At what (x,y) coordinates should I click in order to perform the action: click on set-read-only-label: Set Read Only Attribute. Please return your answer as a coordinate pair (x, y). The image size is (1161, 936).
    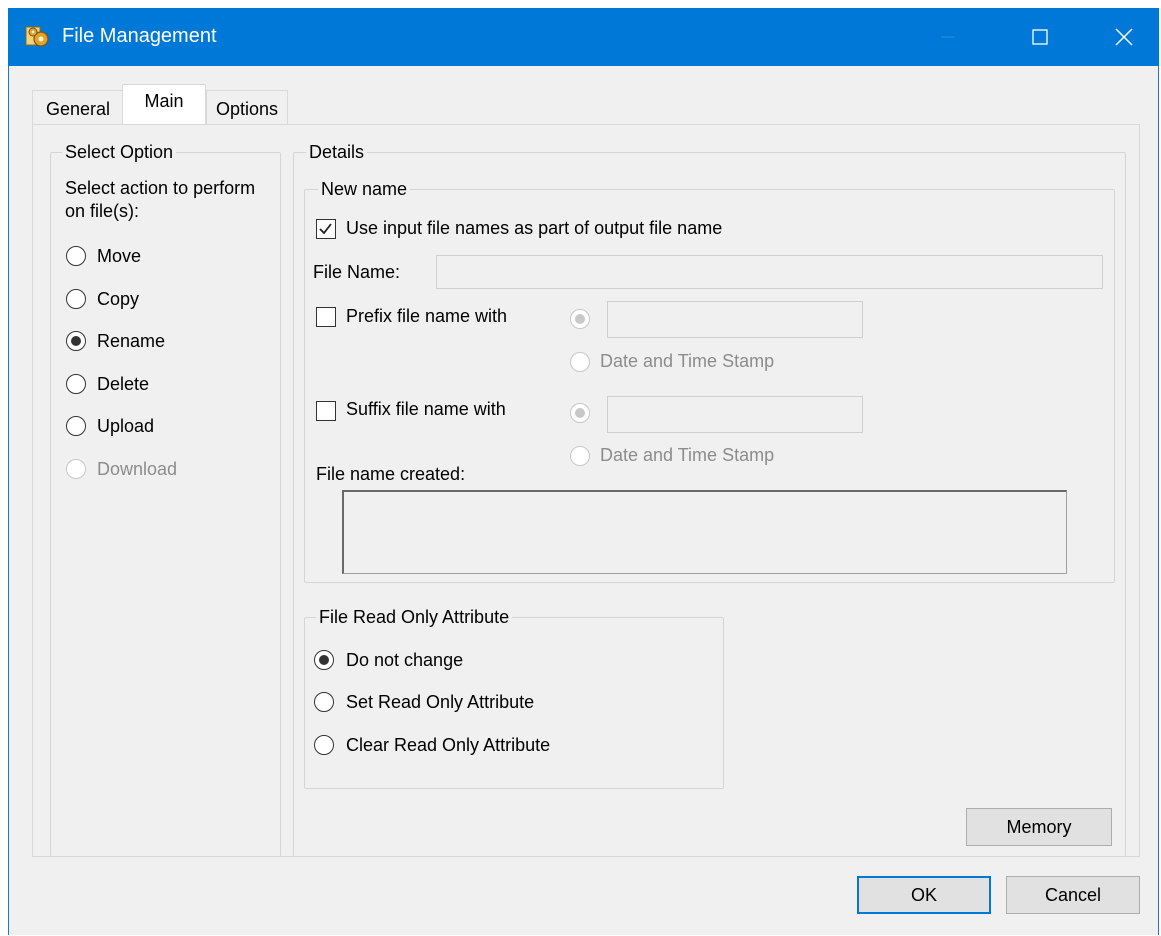
    Looking at the image, I should click on (440, 702).